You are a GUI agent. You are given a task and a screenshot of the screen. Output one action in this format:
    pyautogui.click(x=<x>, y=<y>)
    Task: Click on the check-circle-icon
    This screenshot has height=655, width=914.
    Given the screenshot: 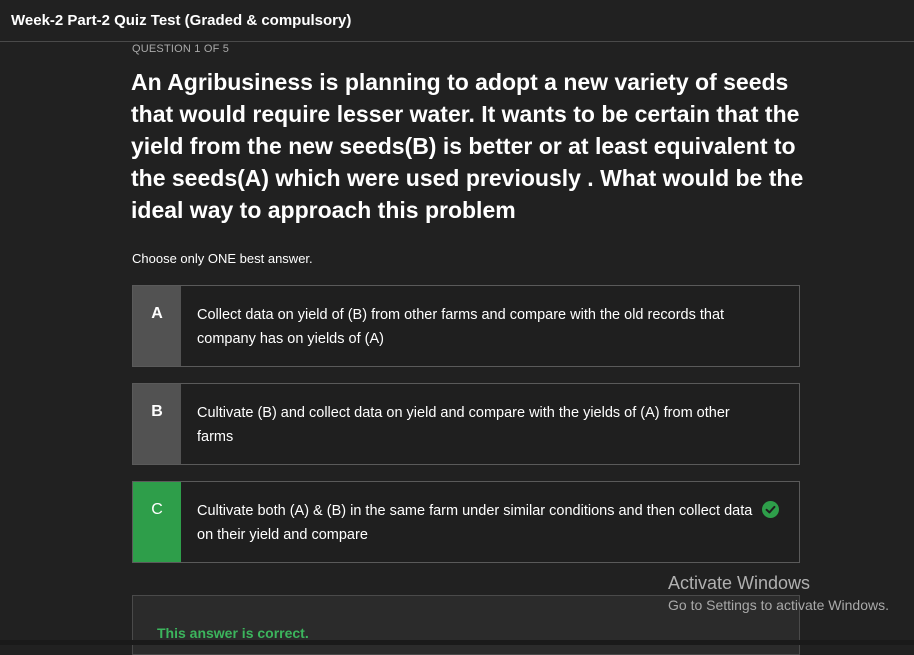 What is the action you would take?
    pyautogui.click(x=770, y=509)
    